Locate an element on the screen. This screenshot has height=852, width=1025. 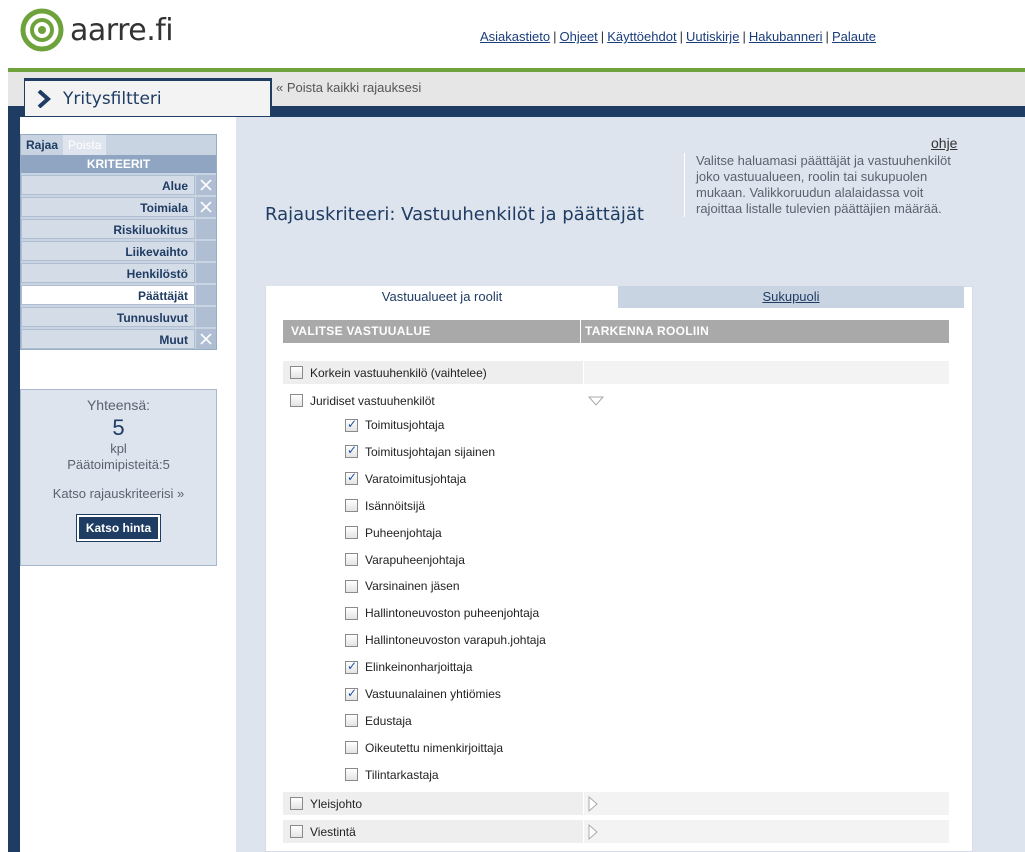
link-ohjeet: Ohjeet is located at coordinates (578, 36).